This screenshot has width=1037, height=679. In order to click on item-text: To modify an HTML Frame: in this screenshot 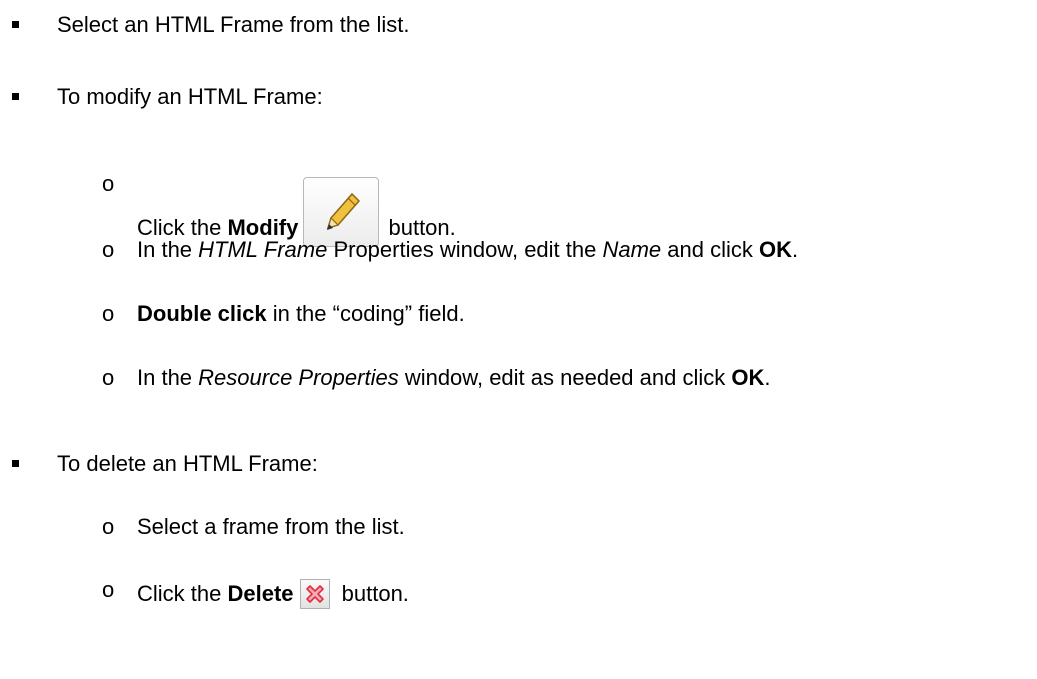, I will do `click(190, 96)`.